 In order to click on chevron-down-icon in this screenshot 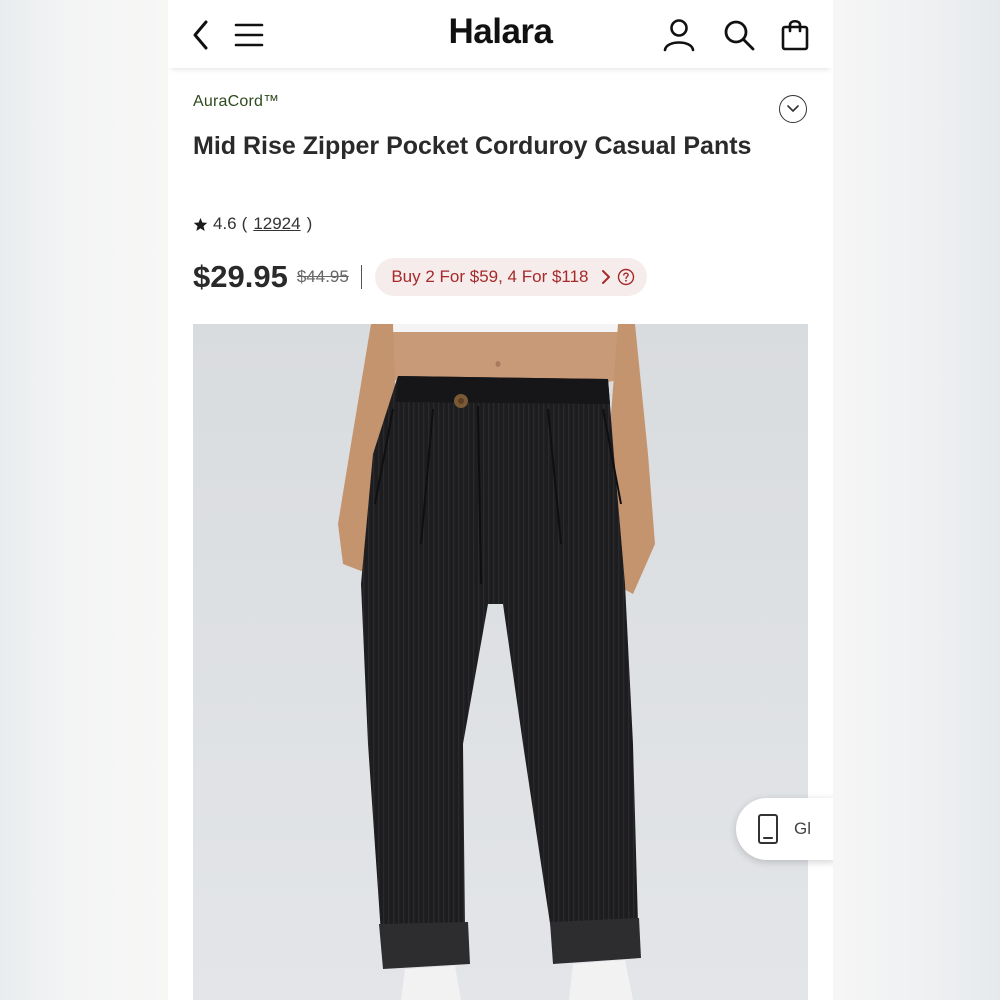, I will do `click(793, 109)`.